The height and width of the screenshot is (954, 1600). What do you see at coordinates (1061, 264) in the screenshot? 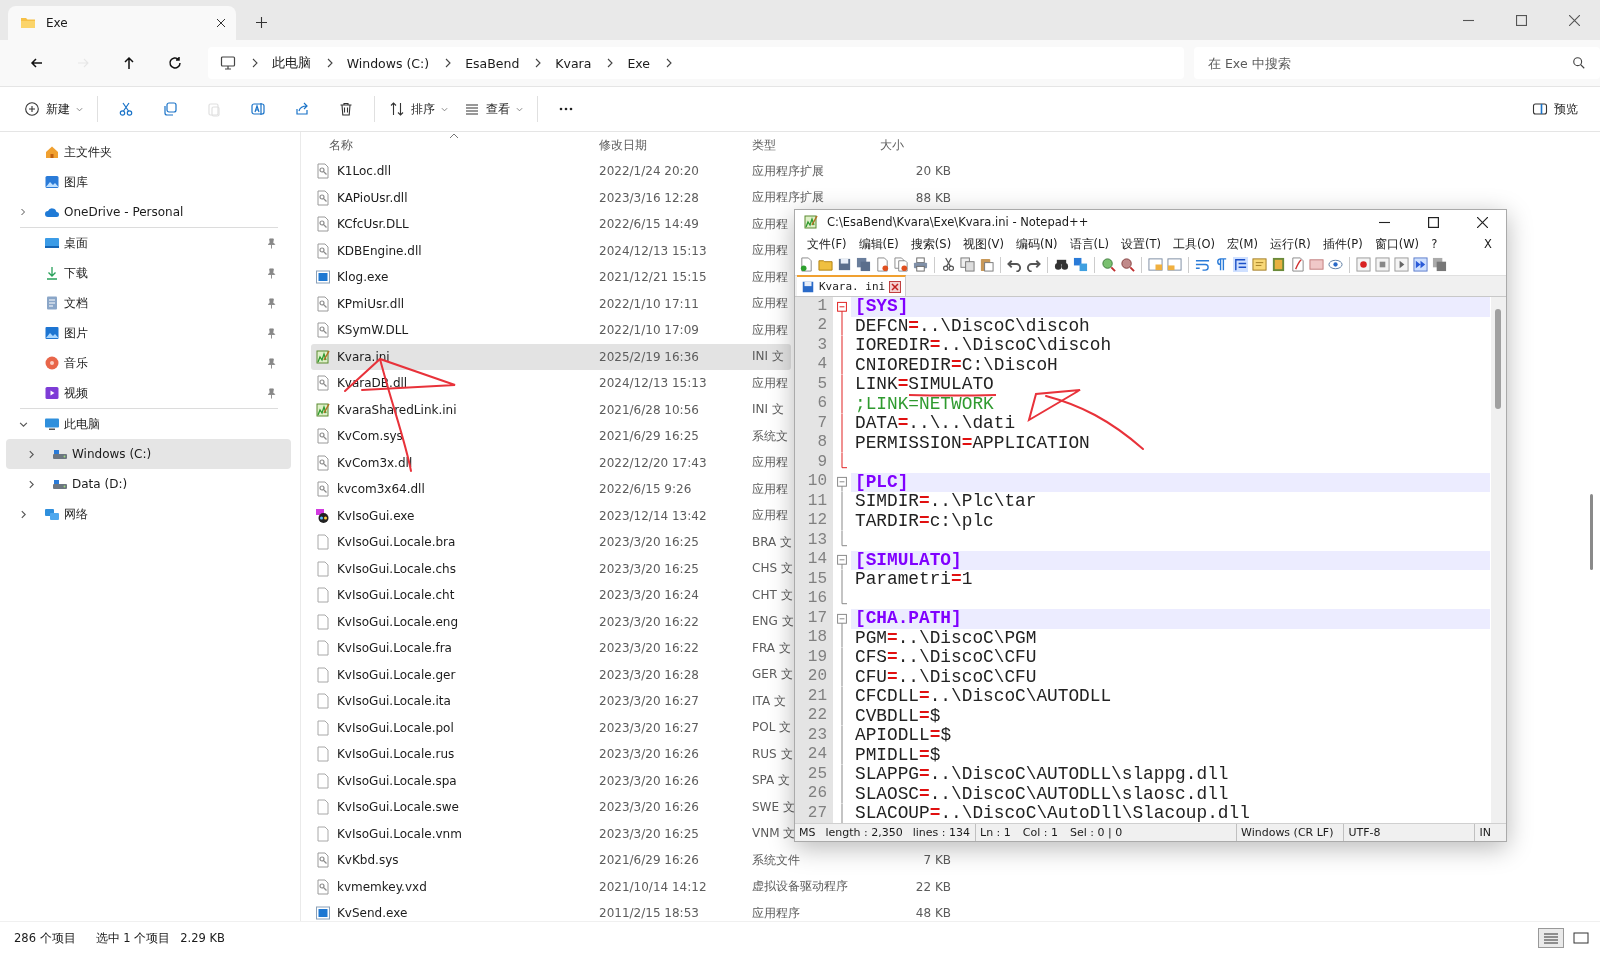
I see `binoculars-icon` at bounding box center [1061, 264].